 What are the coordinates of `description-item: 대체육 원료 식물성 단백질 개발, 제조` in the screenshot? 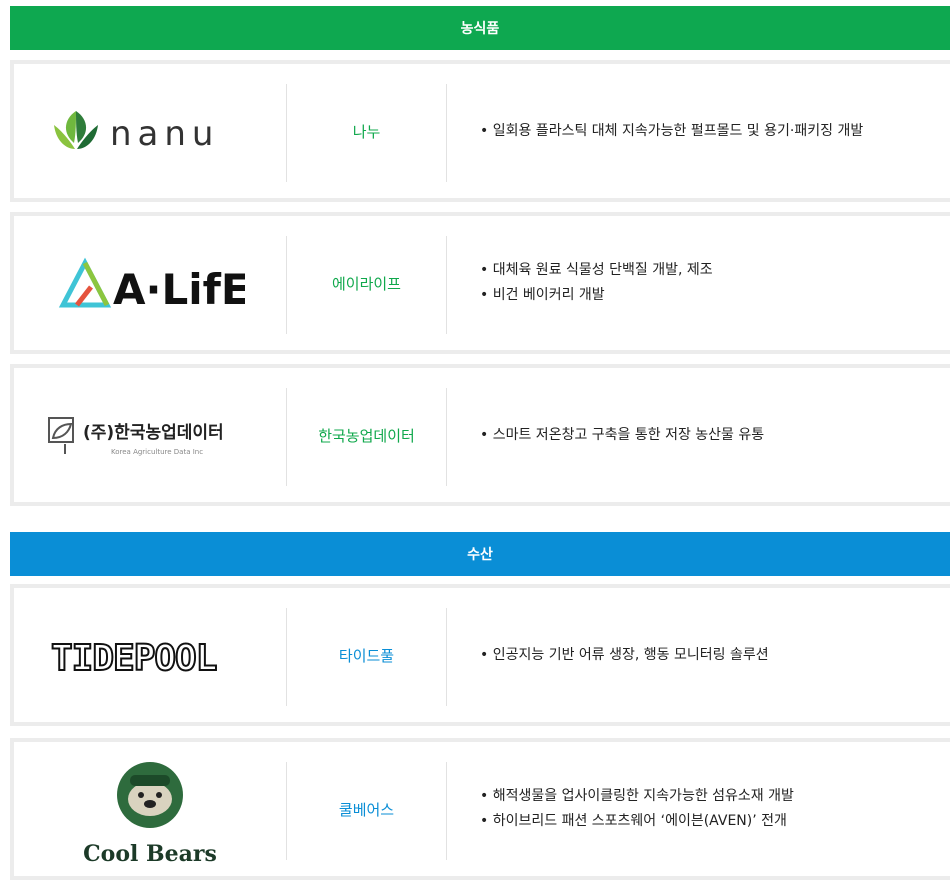 It's located at (715, 270).